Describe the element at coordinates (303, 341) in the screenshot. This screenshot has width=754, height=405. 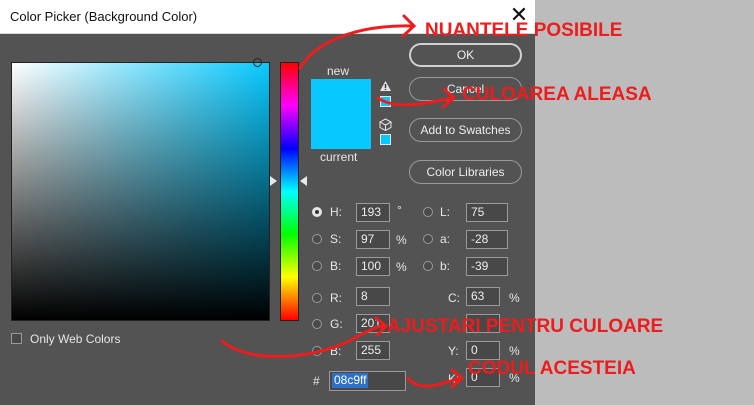
I see `arrow-ajustari` at that location.